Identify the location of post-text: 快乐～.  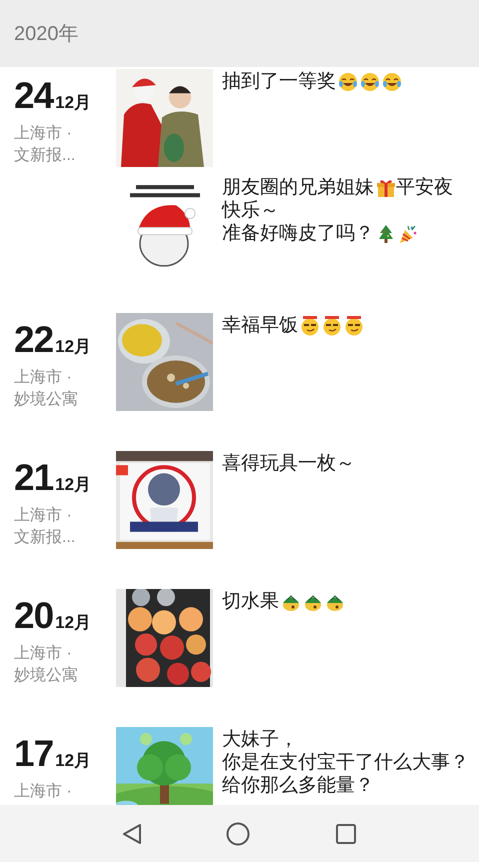
(250, 210).